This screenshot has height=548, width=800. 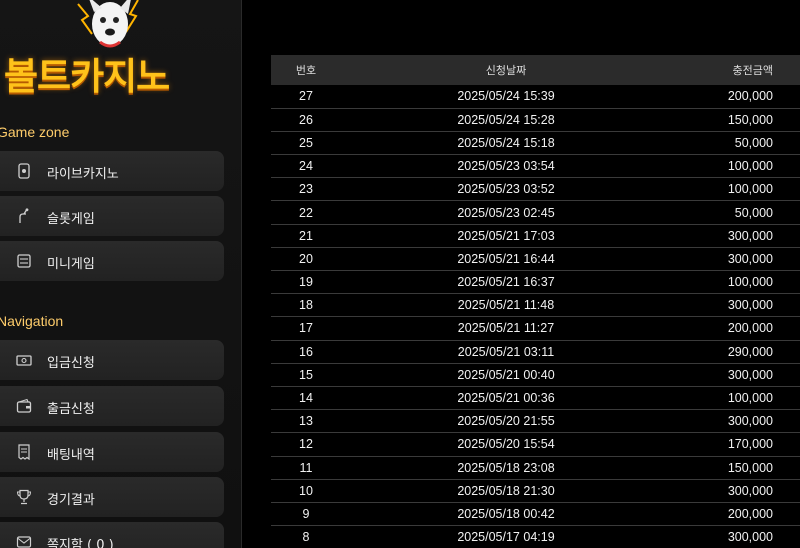 I want to click on table-row: 16 2025/05/21 03:11 290,000, so click(x=535, y=352).